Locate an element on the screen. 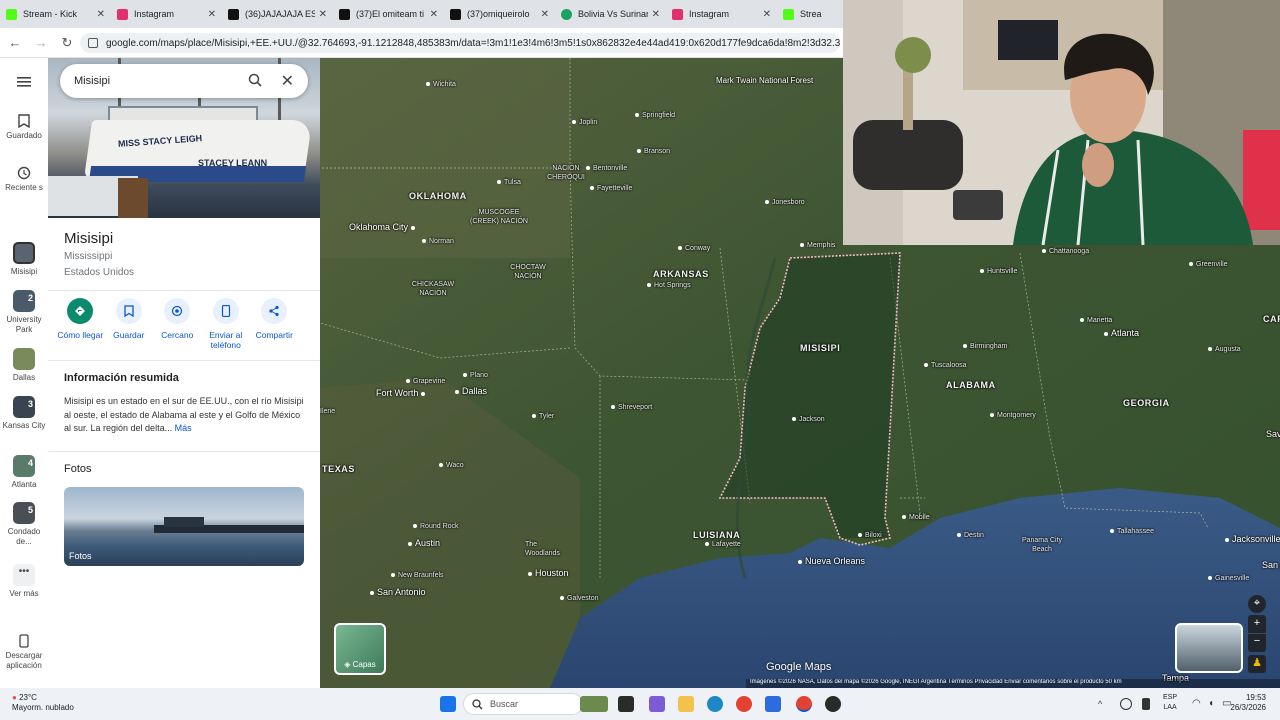 This screenshot has width=1280, height=720. minus-icon: − is located at coordinates (1257, 641).